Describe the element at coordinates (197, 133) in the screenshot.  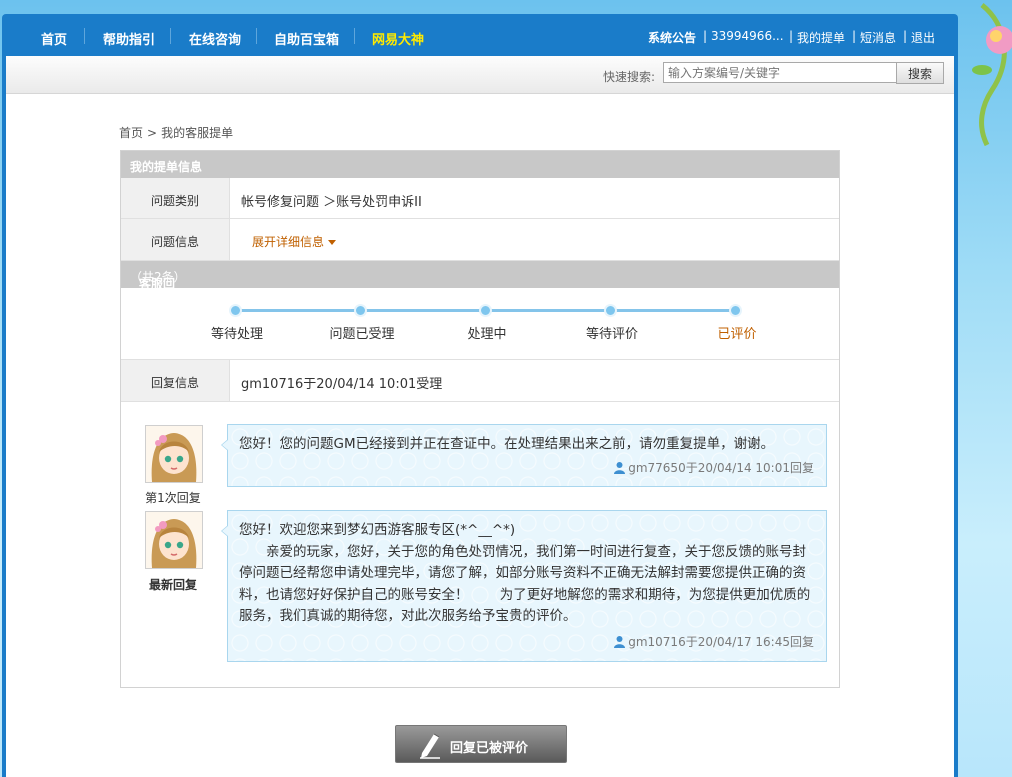
I see `breadcrumb-current: 我的客服提单` at that location.